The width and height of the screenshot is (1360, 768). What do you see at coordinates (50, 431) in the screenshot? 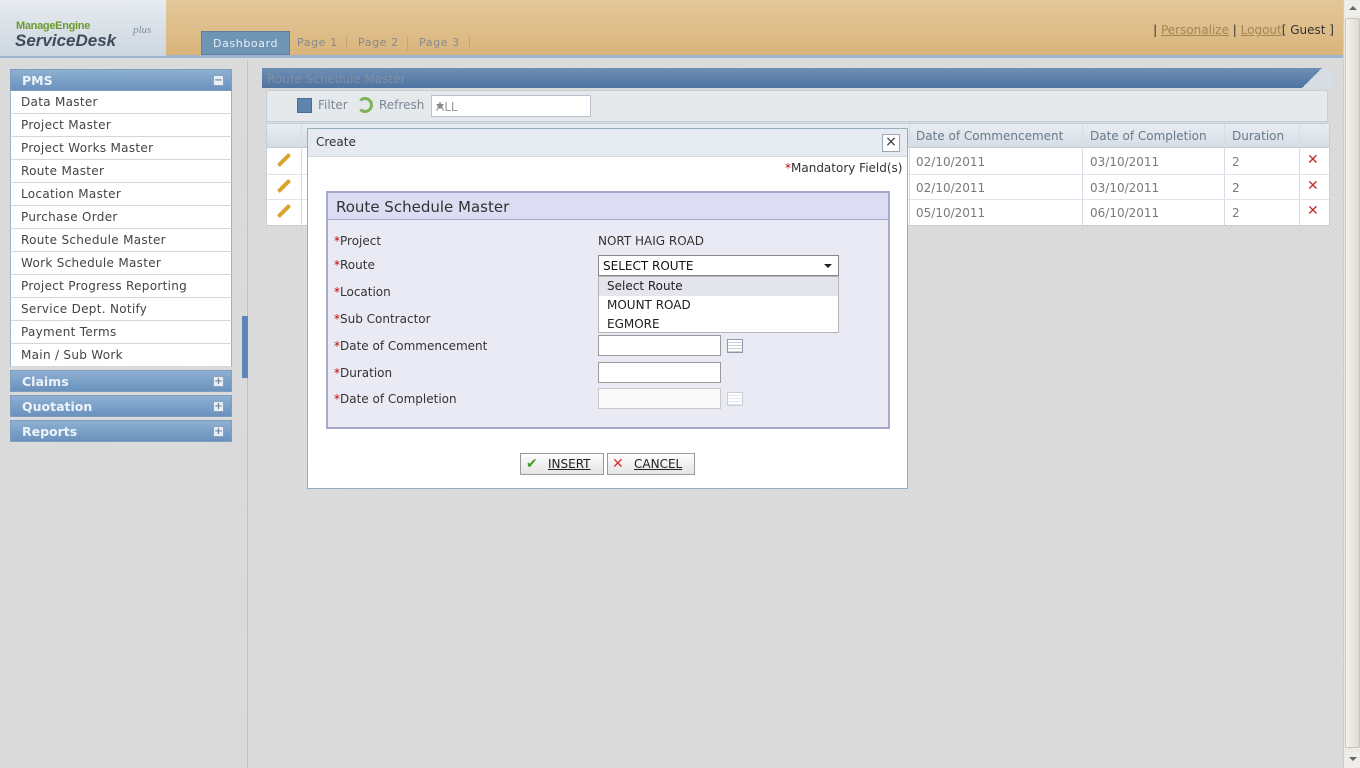
I see `section-title: Reports` at bounding box center [50, 431].